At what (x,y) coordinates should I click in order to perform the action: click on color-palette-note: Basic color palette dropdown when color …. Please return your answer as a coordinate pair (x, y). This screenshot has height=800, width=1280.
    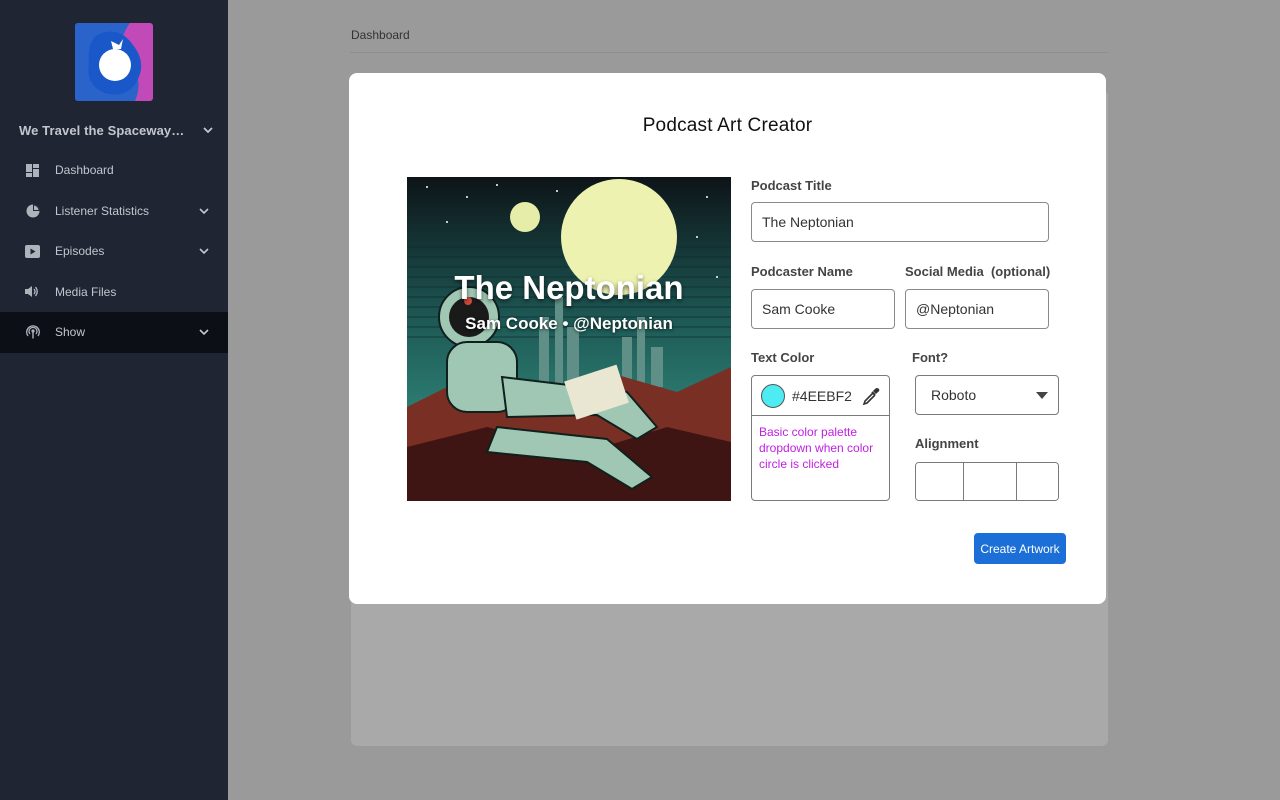
    Looking at the image, I should click on (816, 448).